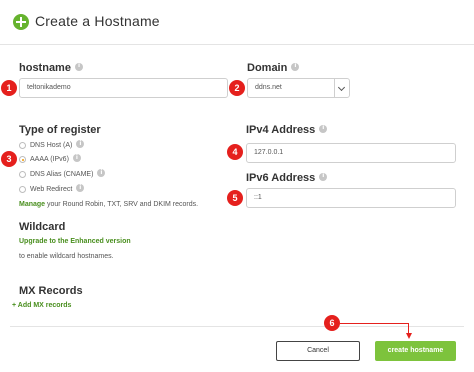 The width and height of the screenshot is (474, 372). What do you see at coordinates (123, 88) in the screenshot?
I see `hostname-input: teltonikademo` at bounding box center [123, 88].